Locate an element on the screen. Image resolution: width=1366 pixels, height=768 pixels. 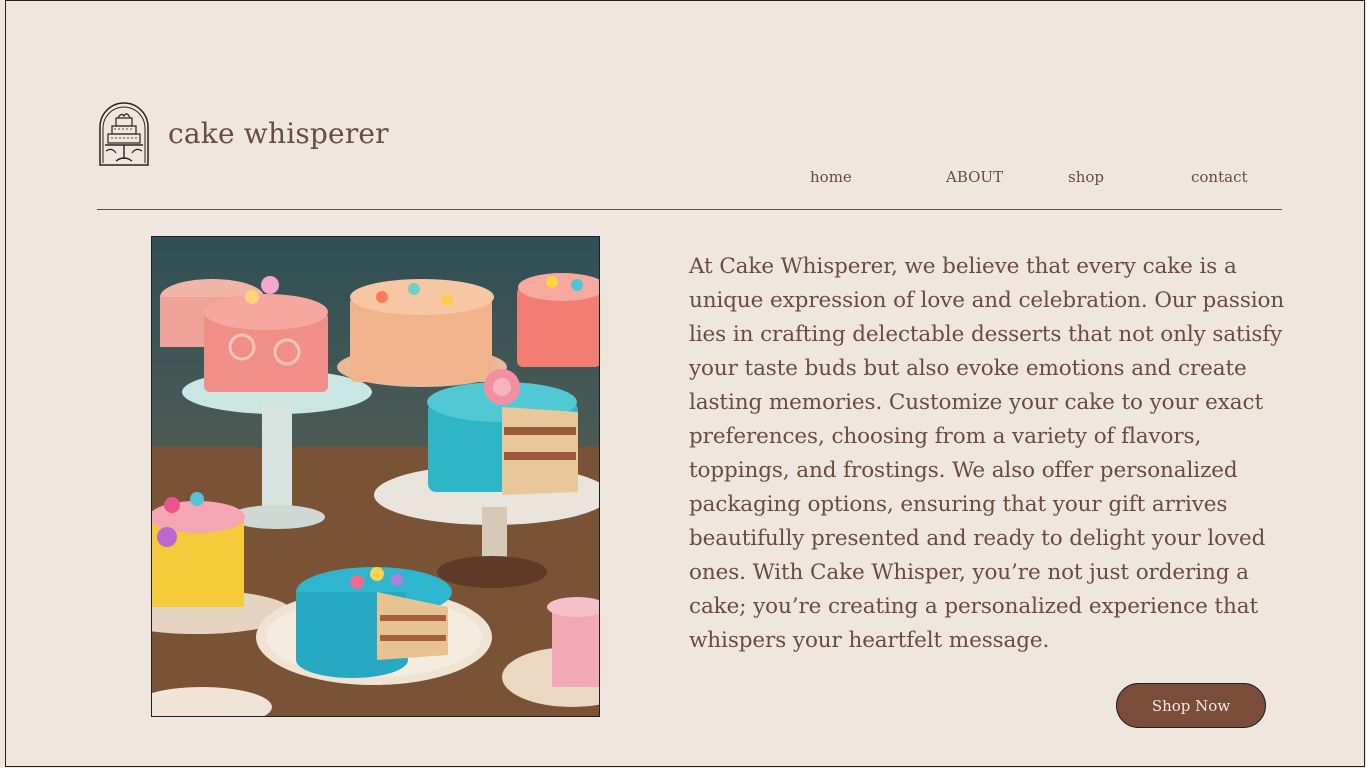
brand-name: cake whisperer is located at coordinates (278, 133).